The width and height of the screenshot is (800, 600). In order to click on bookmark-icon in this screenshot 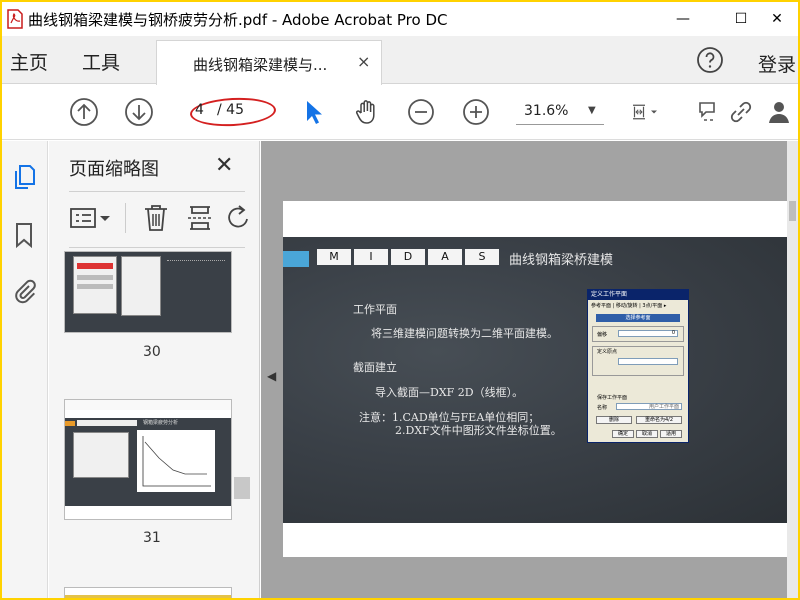, I will do `click(24, 235)`.